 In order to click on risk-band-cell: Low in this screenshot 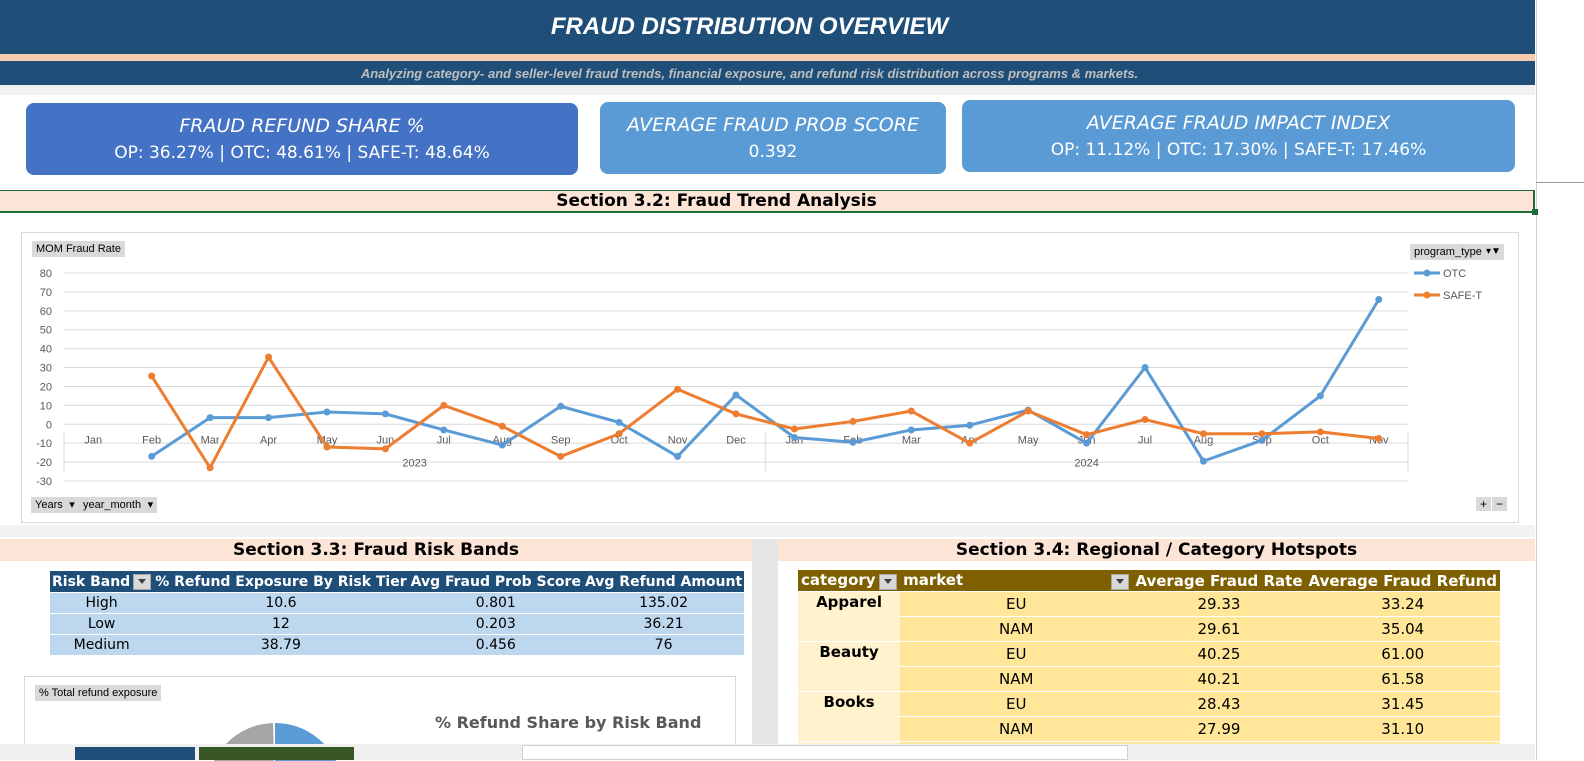, I will do `click(102, 624)`.